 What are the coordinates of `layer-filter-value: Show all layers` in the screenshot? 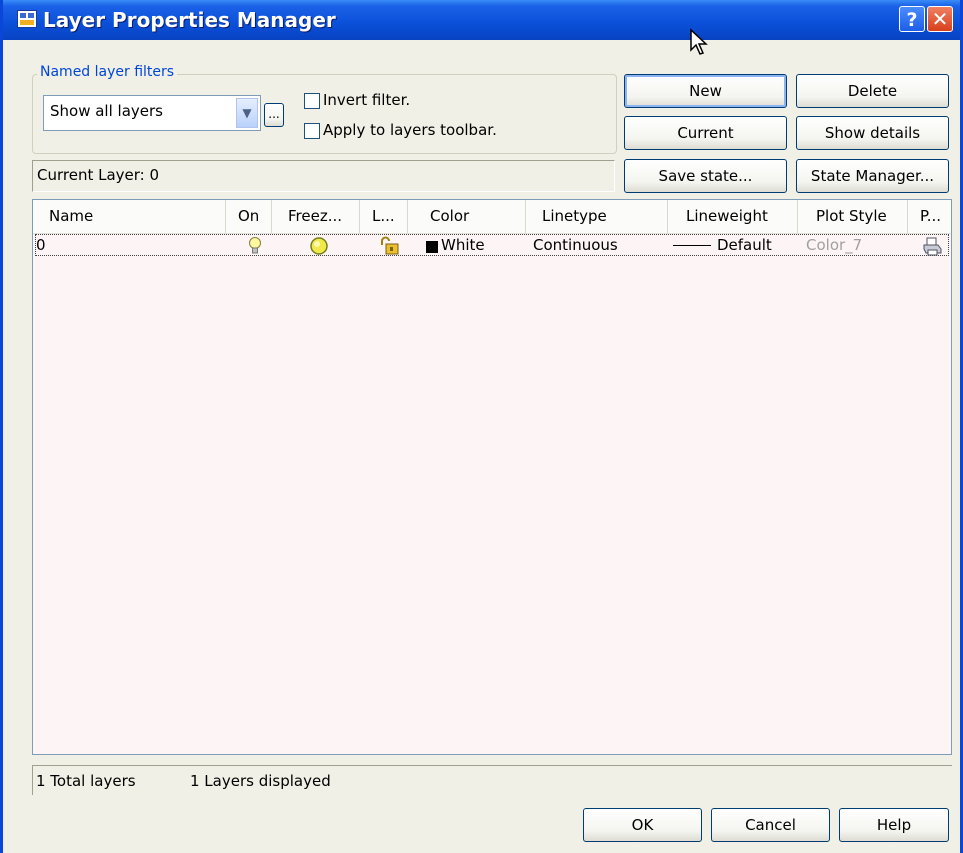 It's located at (106, 111).